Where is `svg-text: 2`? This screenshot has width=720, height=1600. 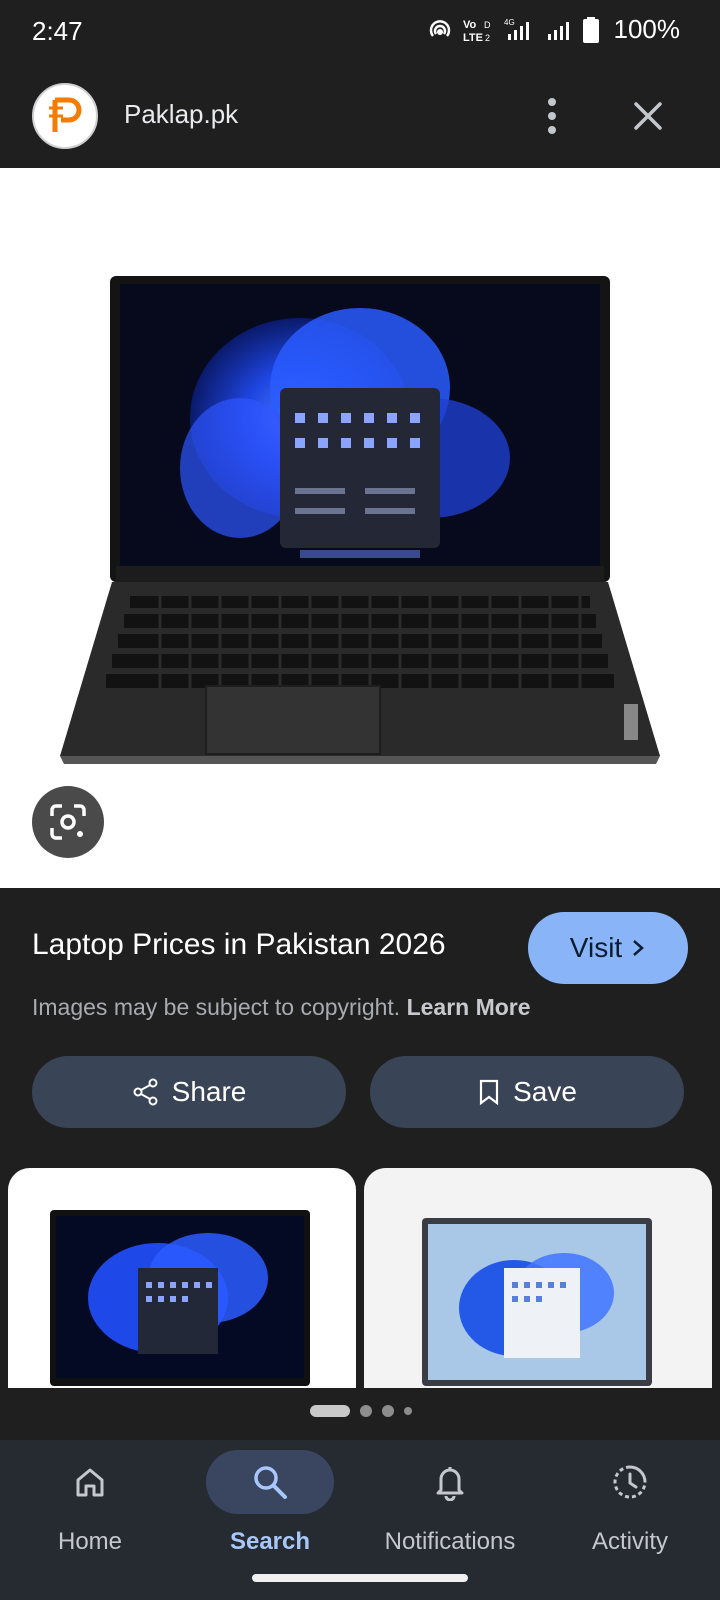 svg-text: 2 is located at coordinates (487, 38).